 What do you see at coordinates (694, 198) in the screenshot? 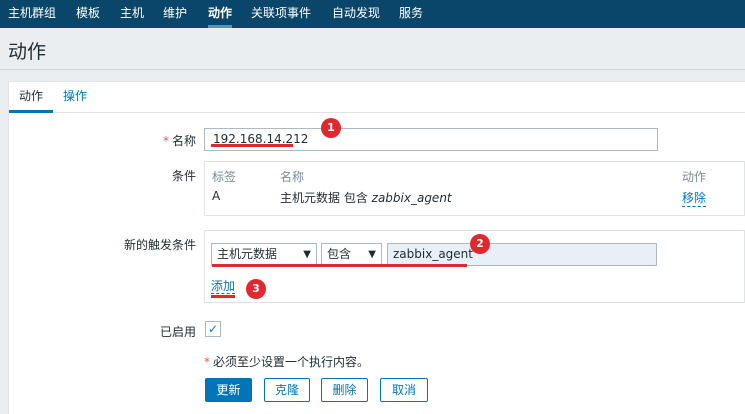
I see `remove-condition-link: 移除` at bounding box center [694, 198].